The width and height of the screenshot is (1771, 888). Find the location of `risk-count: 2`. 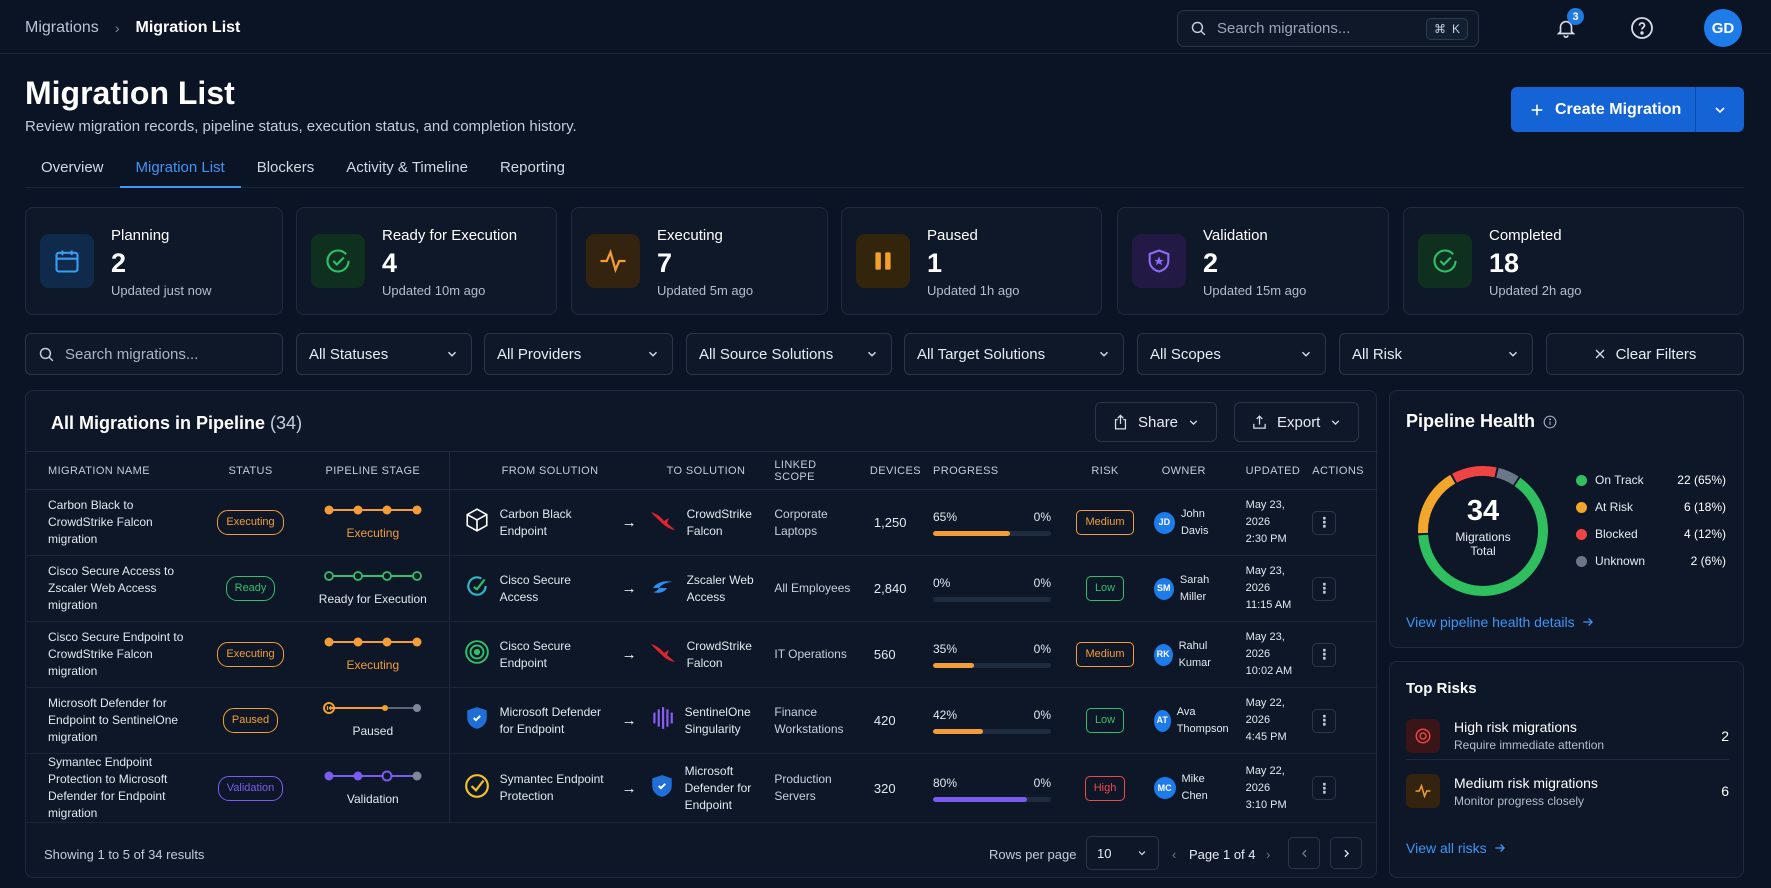

risk-count: 2 is located at coordinates (1725, 735).